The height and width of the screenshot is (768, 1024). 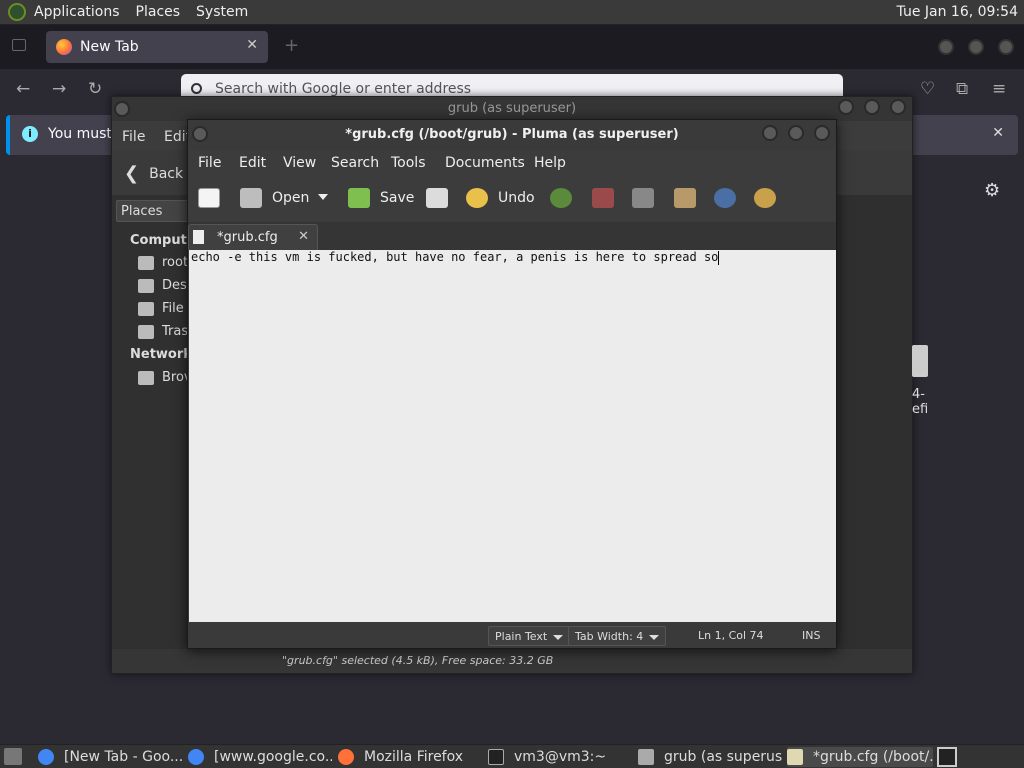 What do you see at coordinates (299, 163) in the screenshot?
I see `menu-view: View` at bounding box center [299, 163].